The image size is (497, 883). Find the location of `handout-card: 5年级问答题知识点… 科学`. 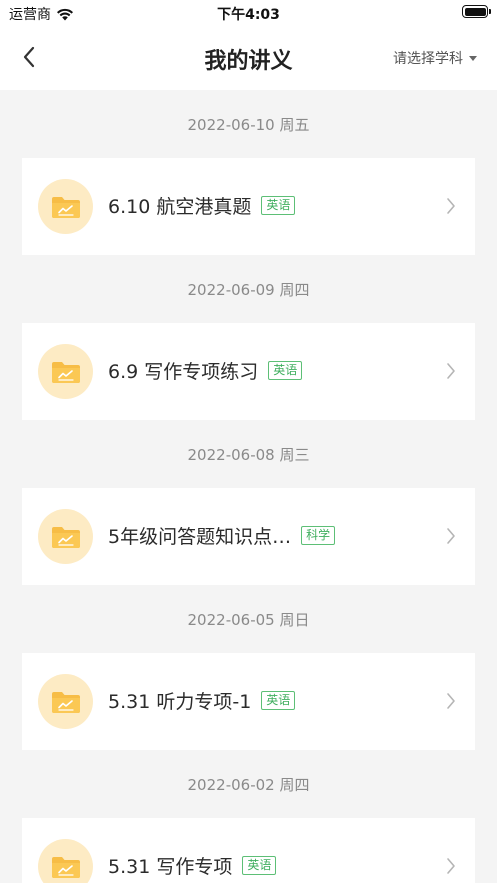

handout-card: 5年级问答题知识点… 科学 is located at coordinates (248, 536).